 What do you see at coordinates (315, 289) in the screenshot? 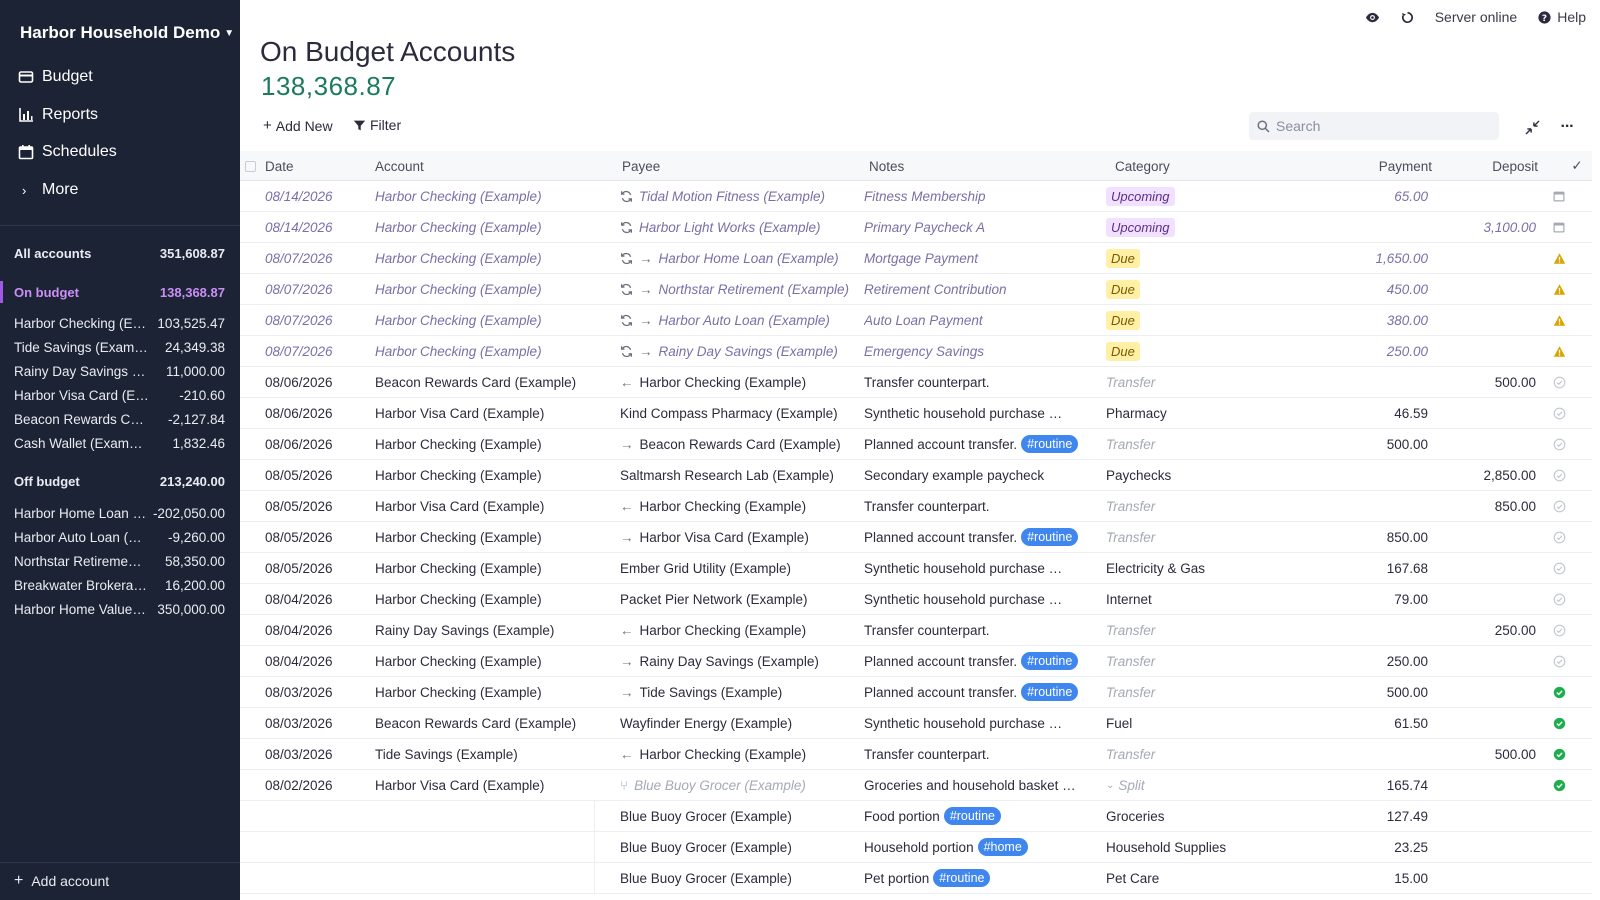
I see `cell-date: 08/07/2026` at bounding box center [315, 289].